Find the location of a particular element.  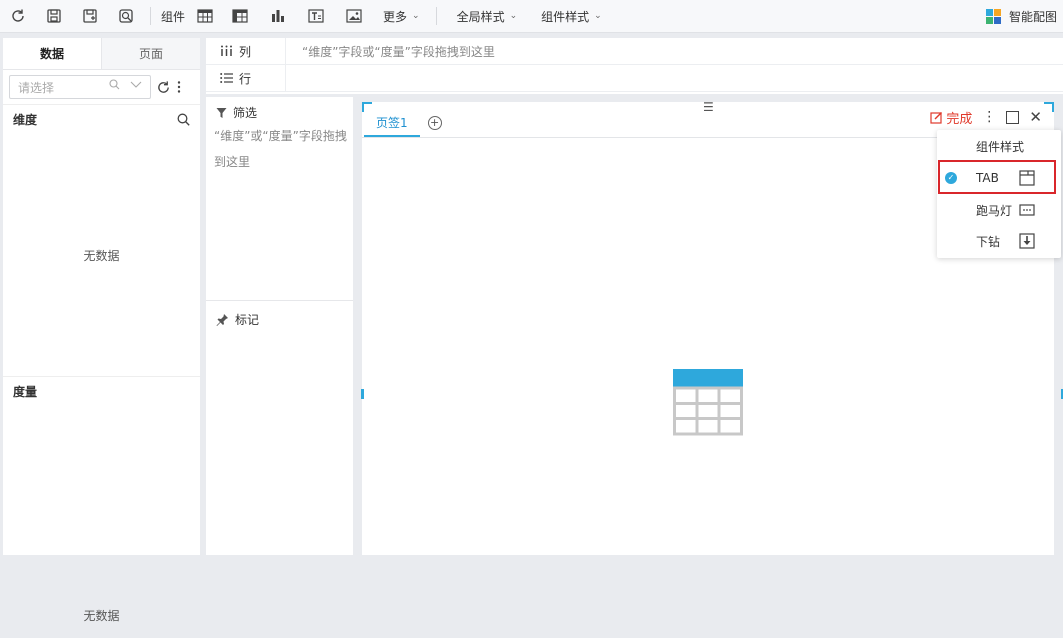

menu-item-tab: ✓ TAB is located at coordinates (999, 178).